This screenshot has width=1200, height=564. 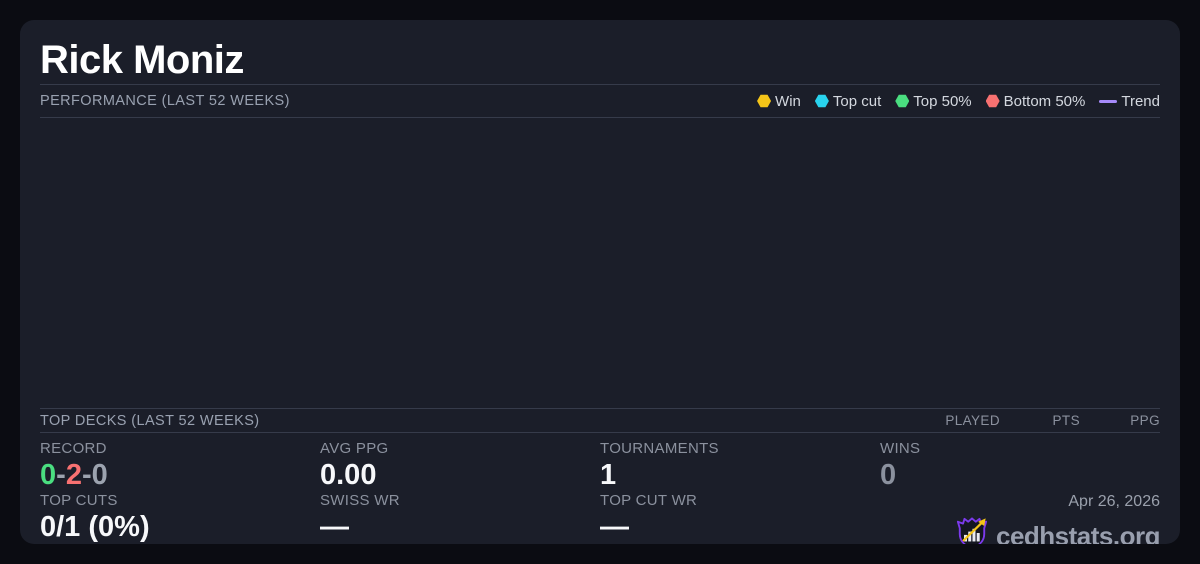 I want to click on chart-legend: Win Top cut Top 50% Bottom 50% Trend, so click(x=958, y=101).